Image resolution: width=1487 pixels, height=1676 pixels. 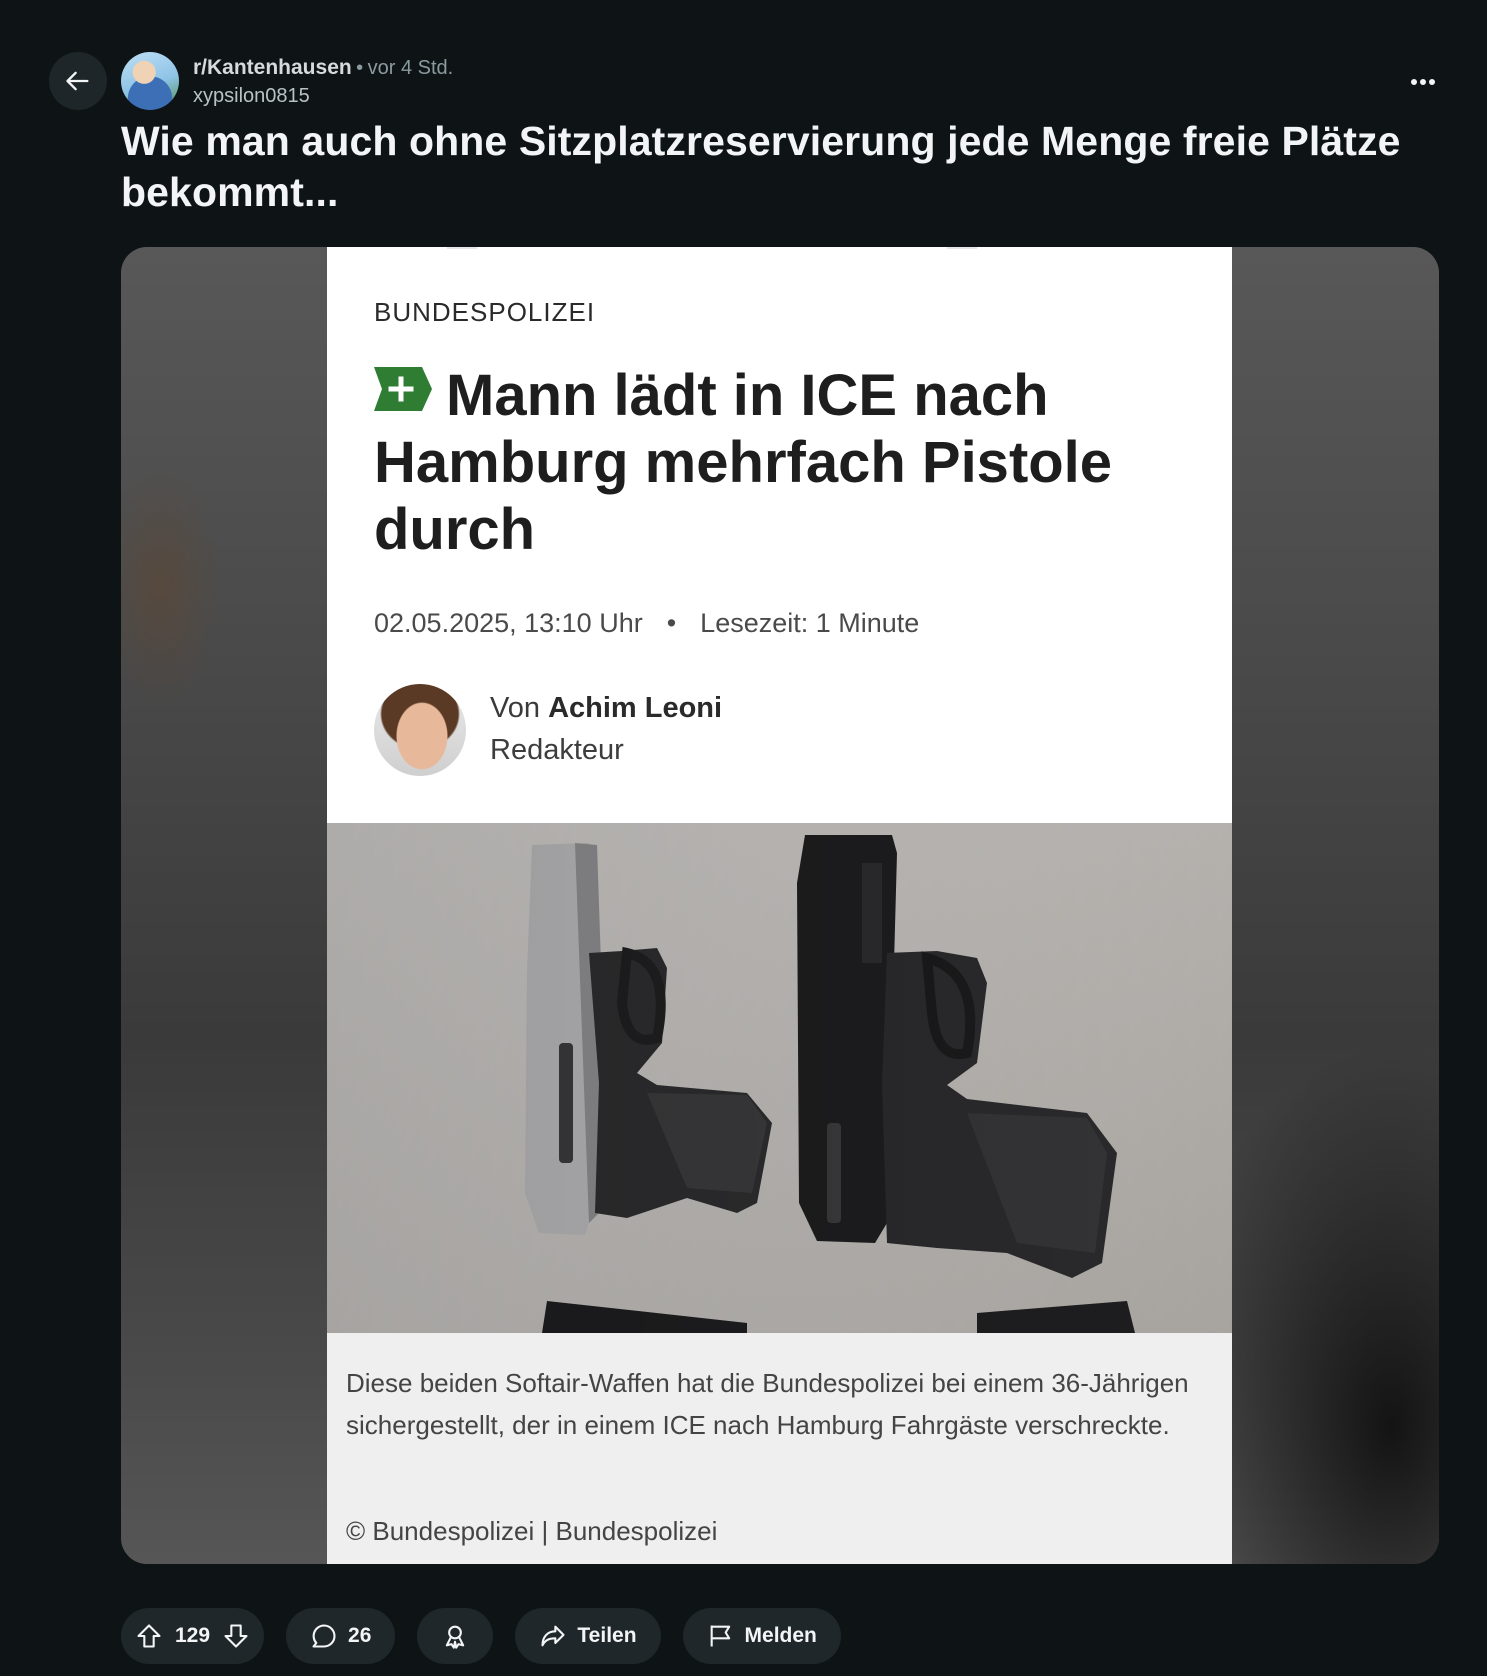 I want to click on post-actions: 129 26 Teilen Melden, so click(x=481, y=1636).